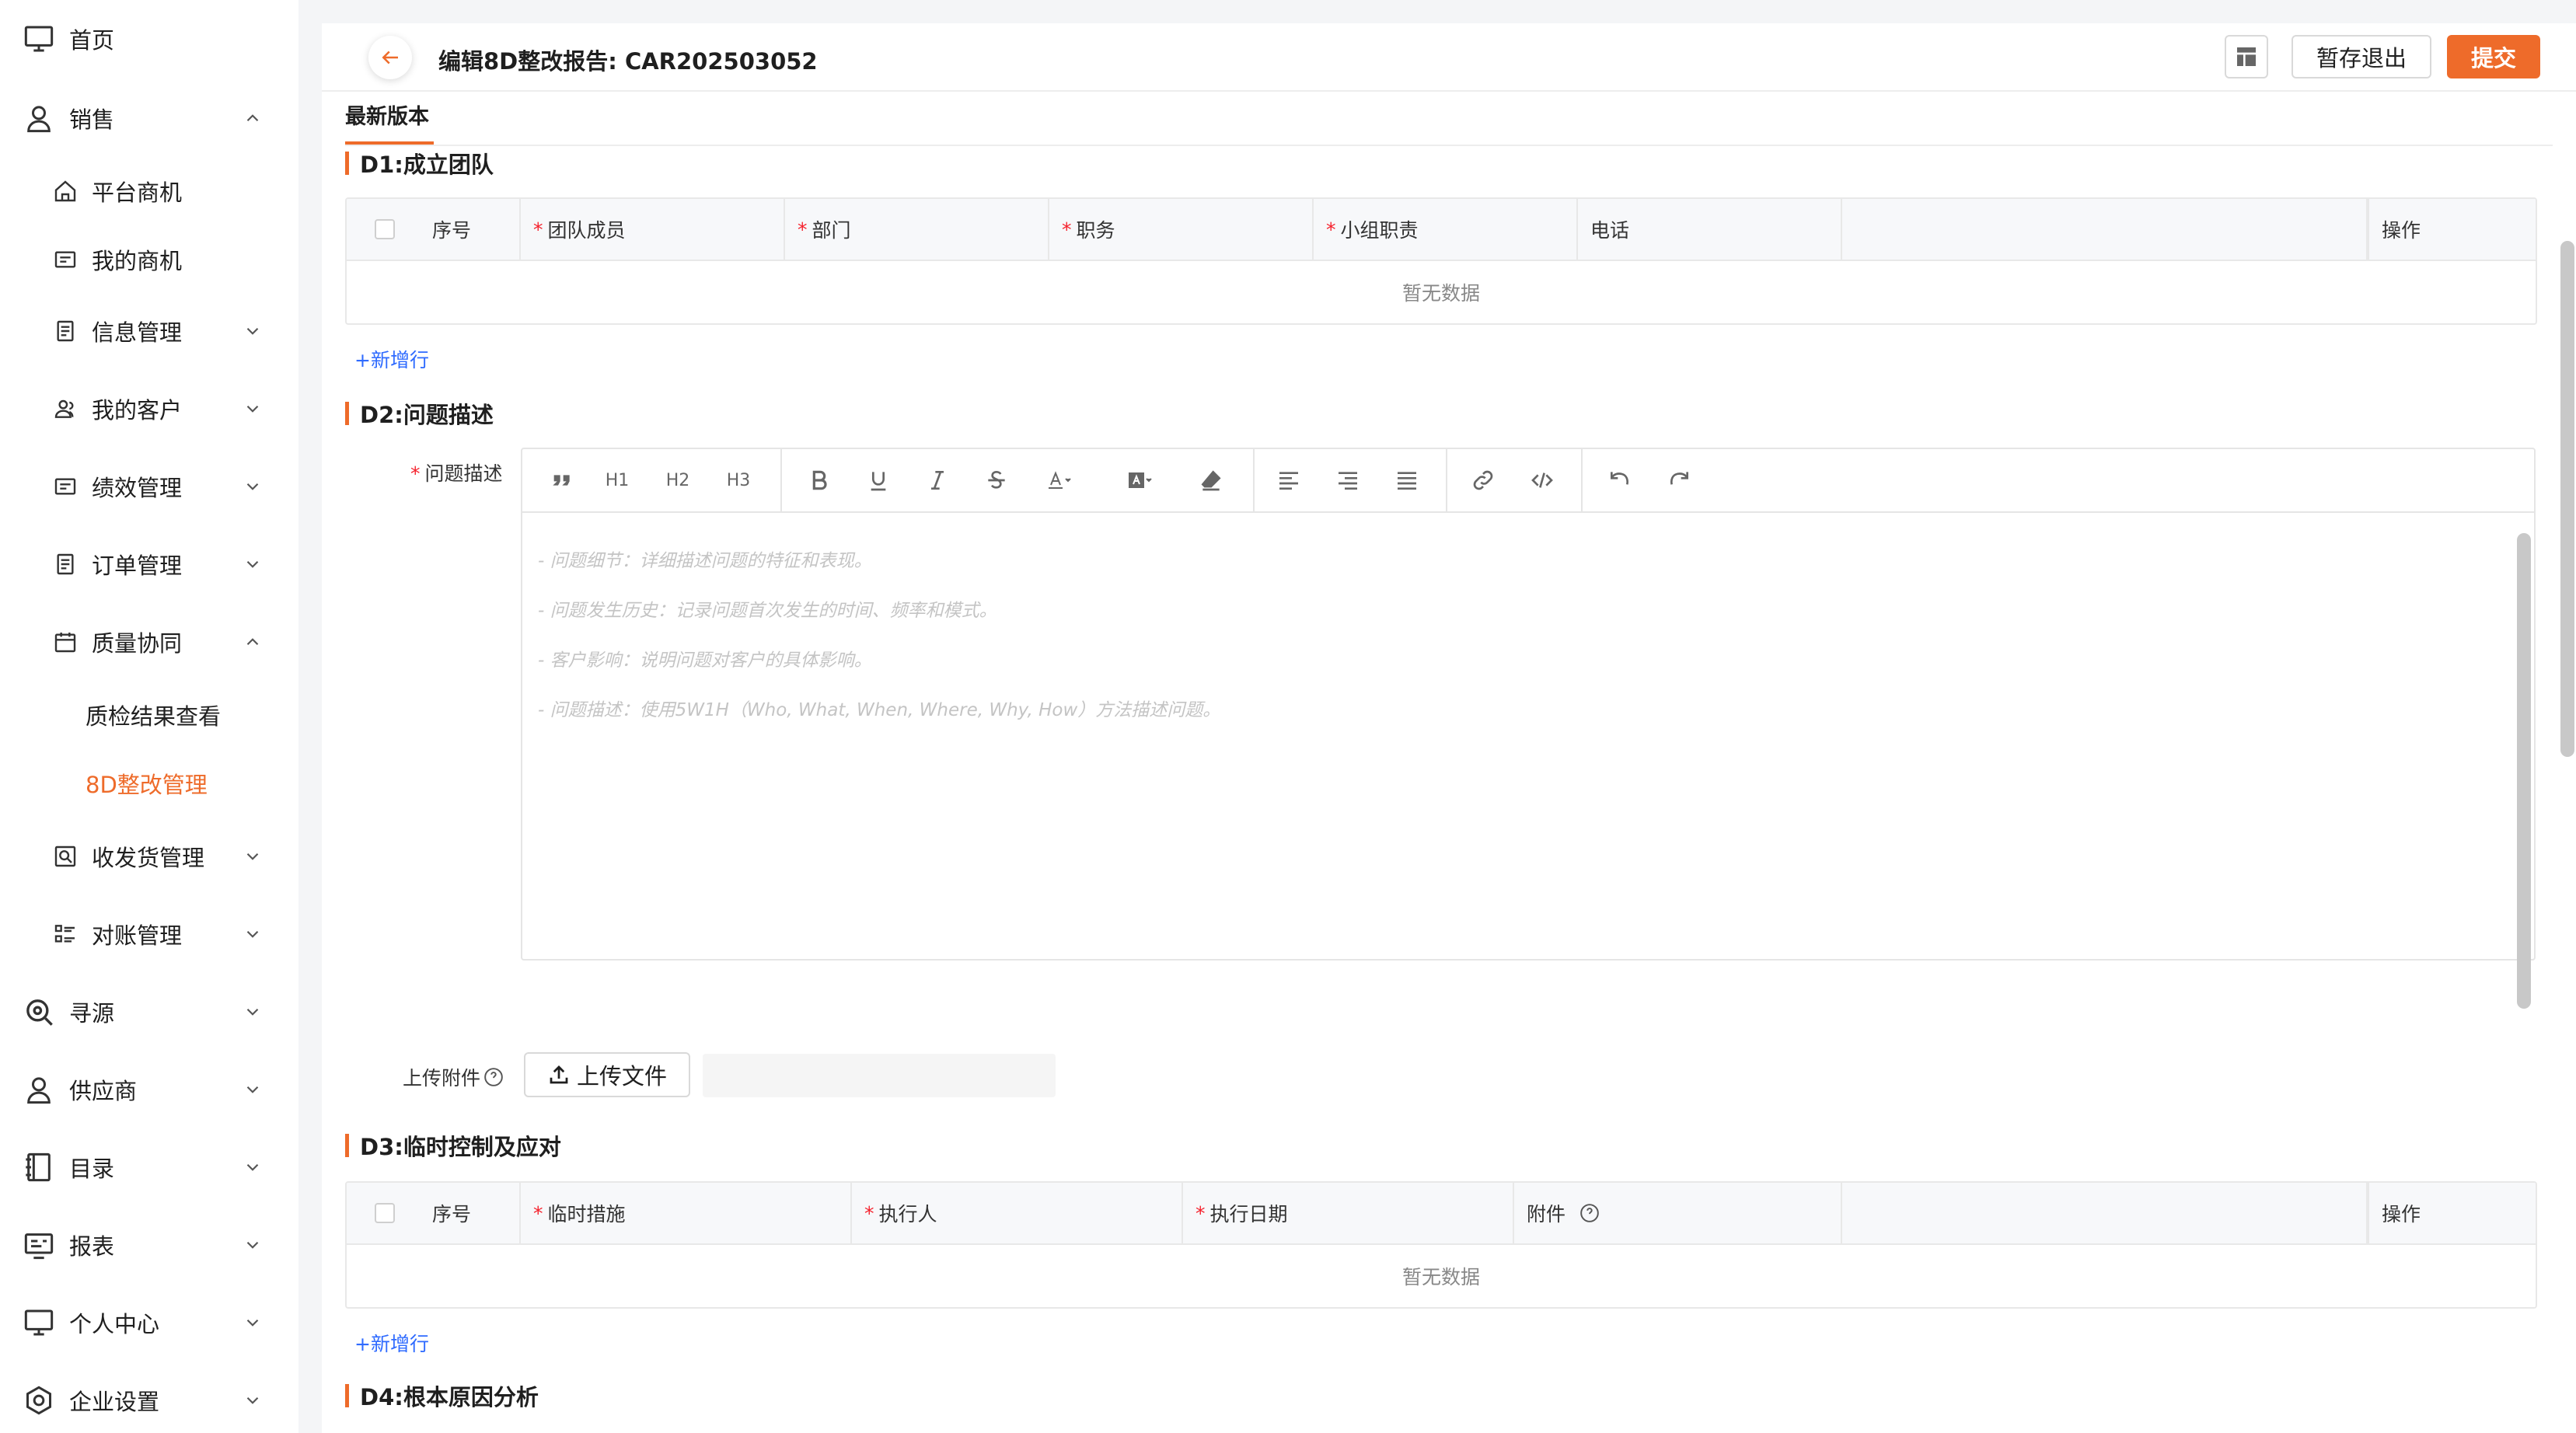 The image size is (2576, 1433). I want to click on upload-icon, so click(559, 1074).